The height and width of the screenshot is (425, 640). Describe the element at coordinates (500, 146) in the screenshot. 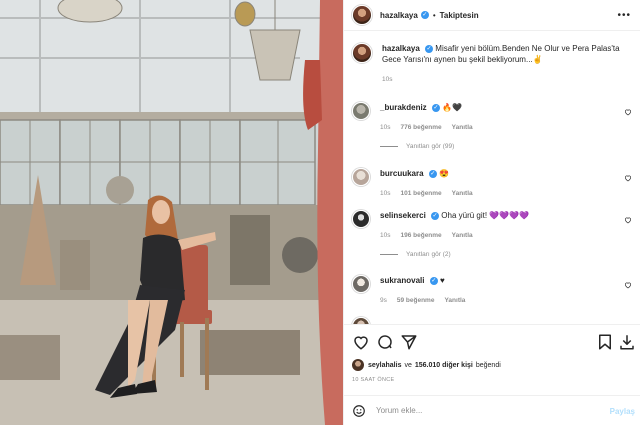

I see `view-replies-button: Yanıtları gör (99)` at that location.